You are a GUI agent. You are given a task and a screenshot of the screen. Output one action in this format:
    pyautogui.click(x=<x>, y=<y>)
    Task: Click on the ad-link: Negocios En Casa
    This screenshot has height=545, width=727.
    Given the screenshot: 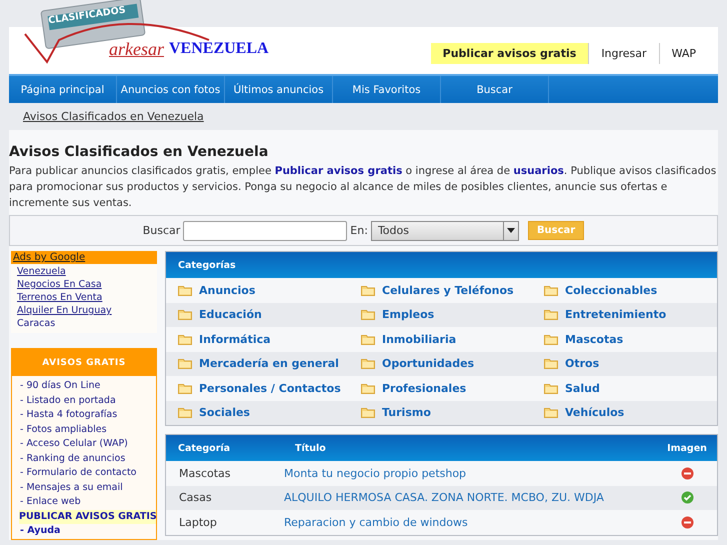 What is the action you would take?
    pyautogui.click(x=87, y=284)
    